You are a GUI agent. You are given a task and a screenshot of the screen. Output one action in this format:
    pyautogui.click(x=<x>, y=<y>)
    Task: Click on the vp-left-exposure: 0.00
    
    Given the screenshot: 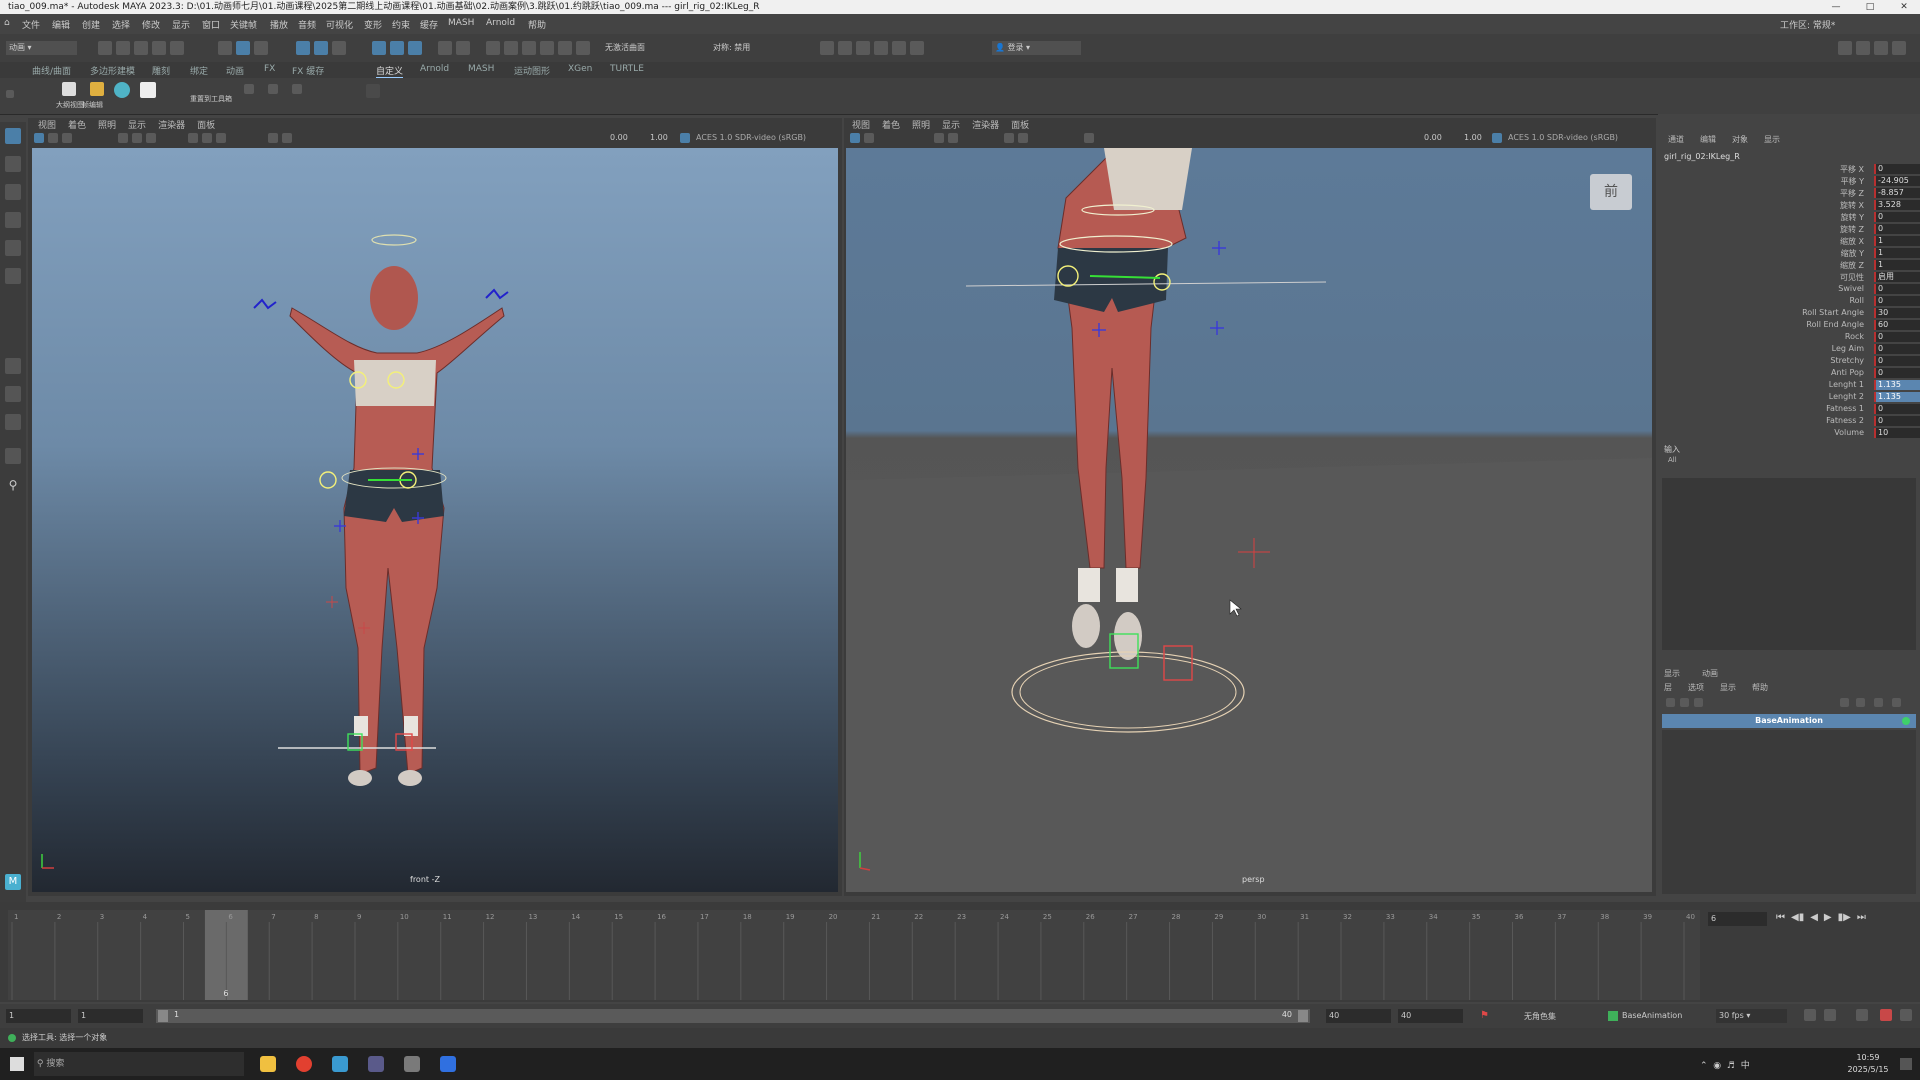 What is the action you would take?
    pyautogui.click(x=619, y=137)
    